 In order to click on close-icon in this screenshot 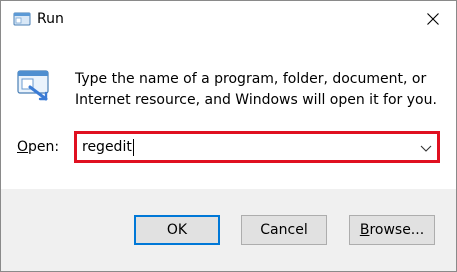, I will do `click(433, 19)`.